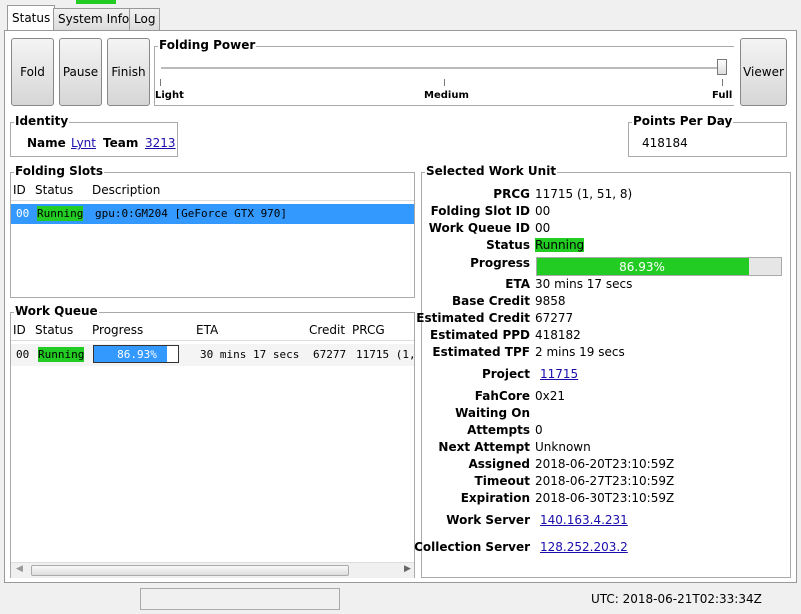  Describe the element at coordinates (23, 213) in the screenshot. I see `slot-id: 00` at that location.